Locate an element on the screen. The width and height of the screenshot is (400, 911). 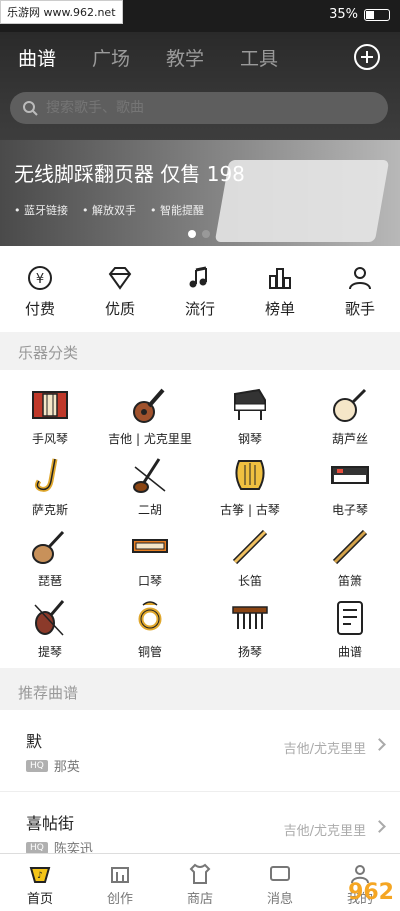
add-icon is located at coordinates (367, 57).